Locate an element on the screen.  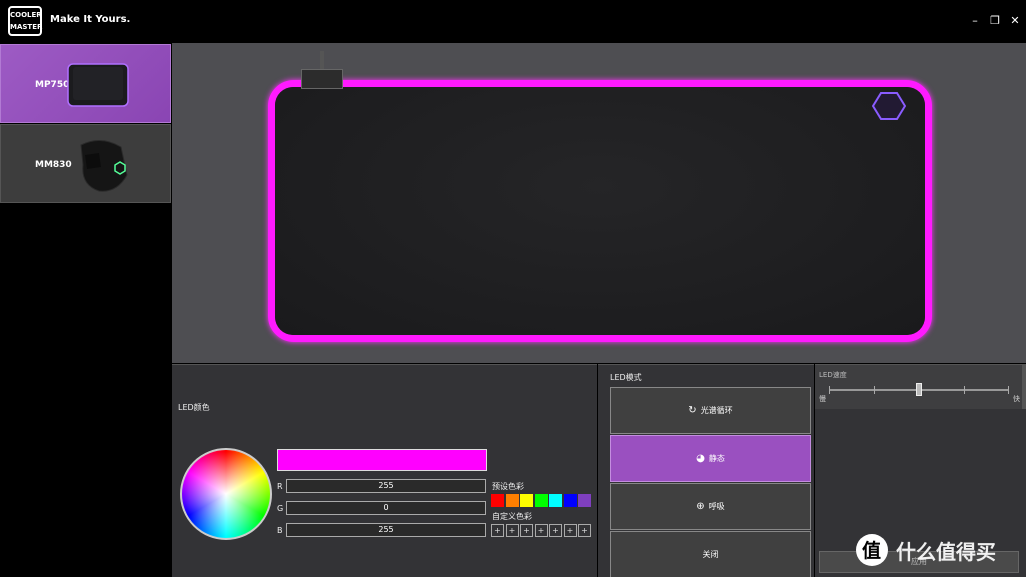
mouse-thumbnail-icon is located at coordinates (104, 166).